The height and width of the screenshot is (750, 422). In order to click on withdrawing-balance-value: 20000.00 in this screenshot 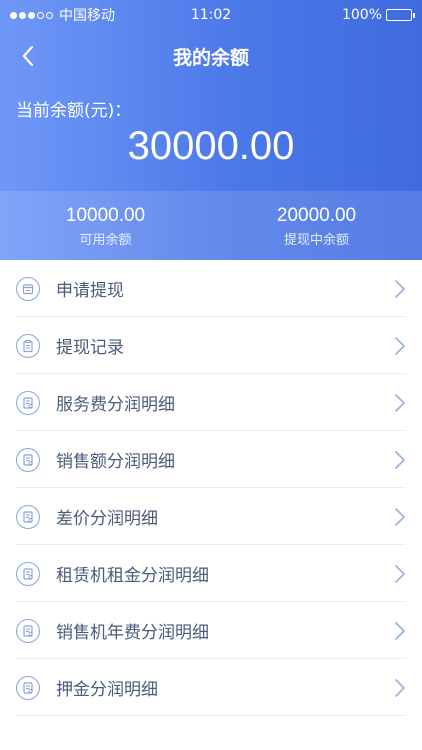, I will do `click(316, 215)`.